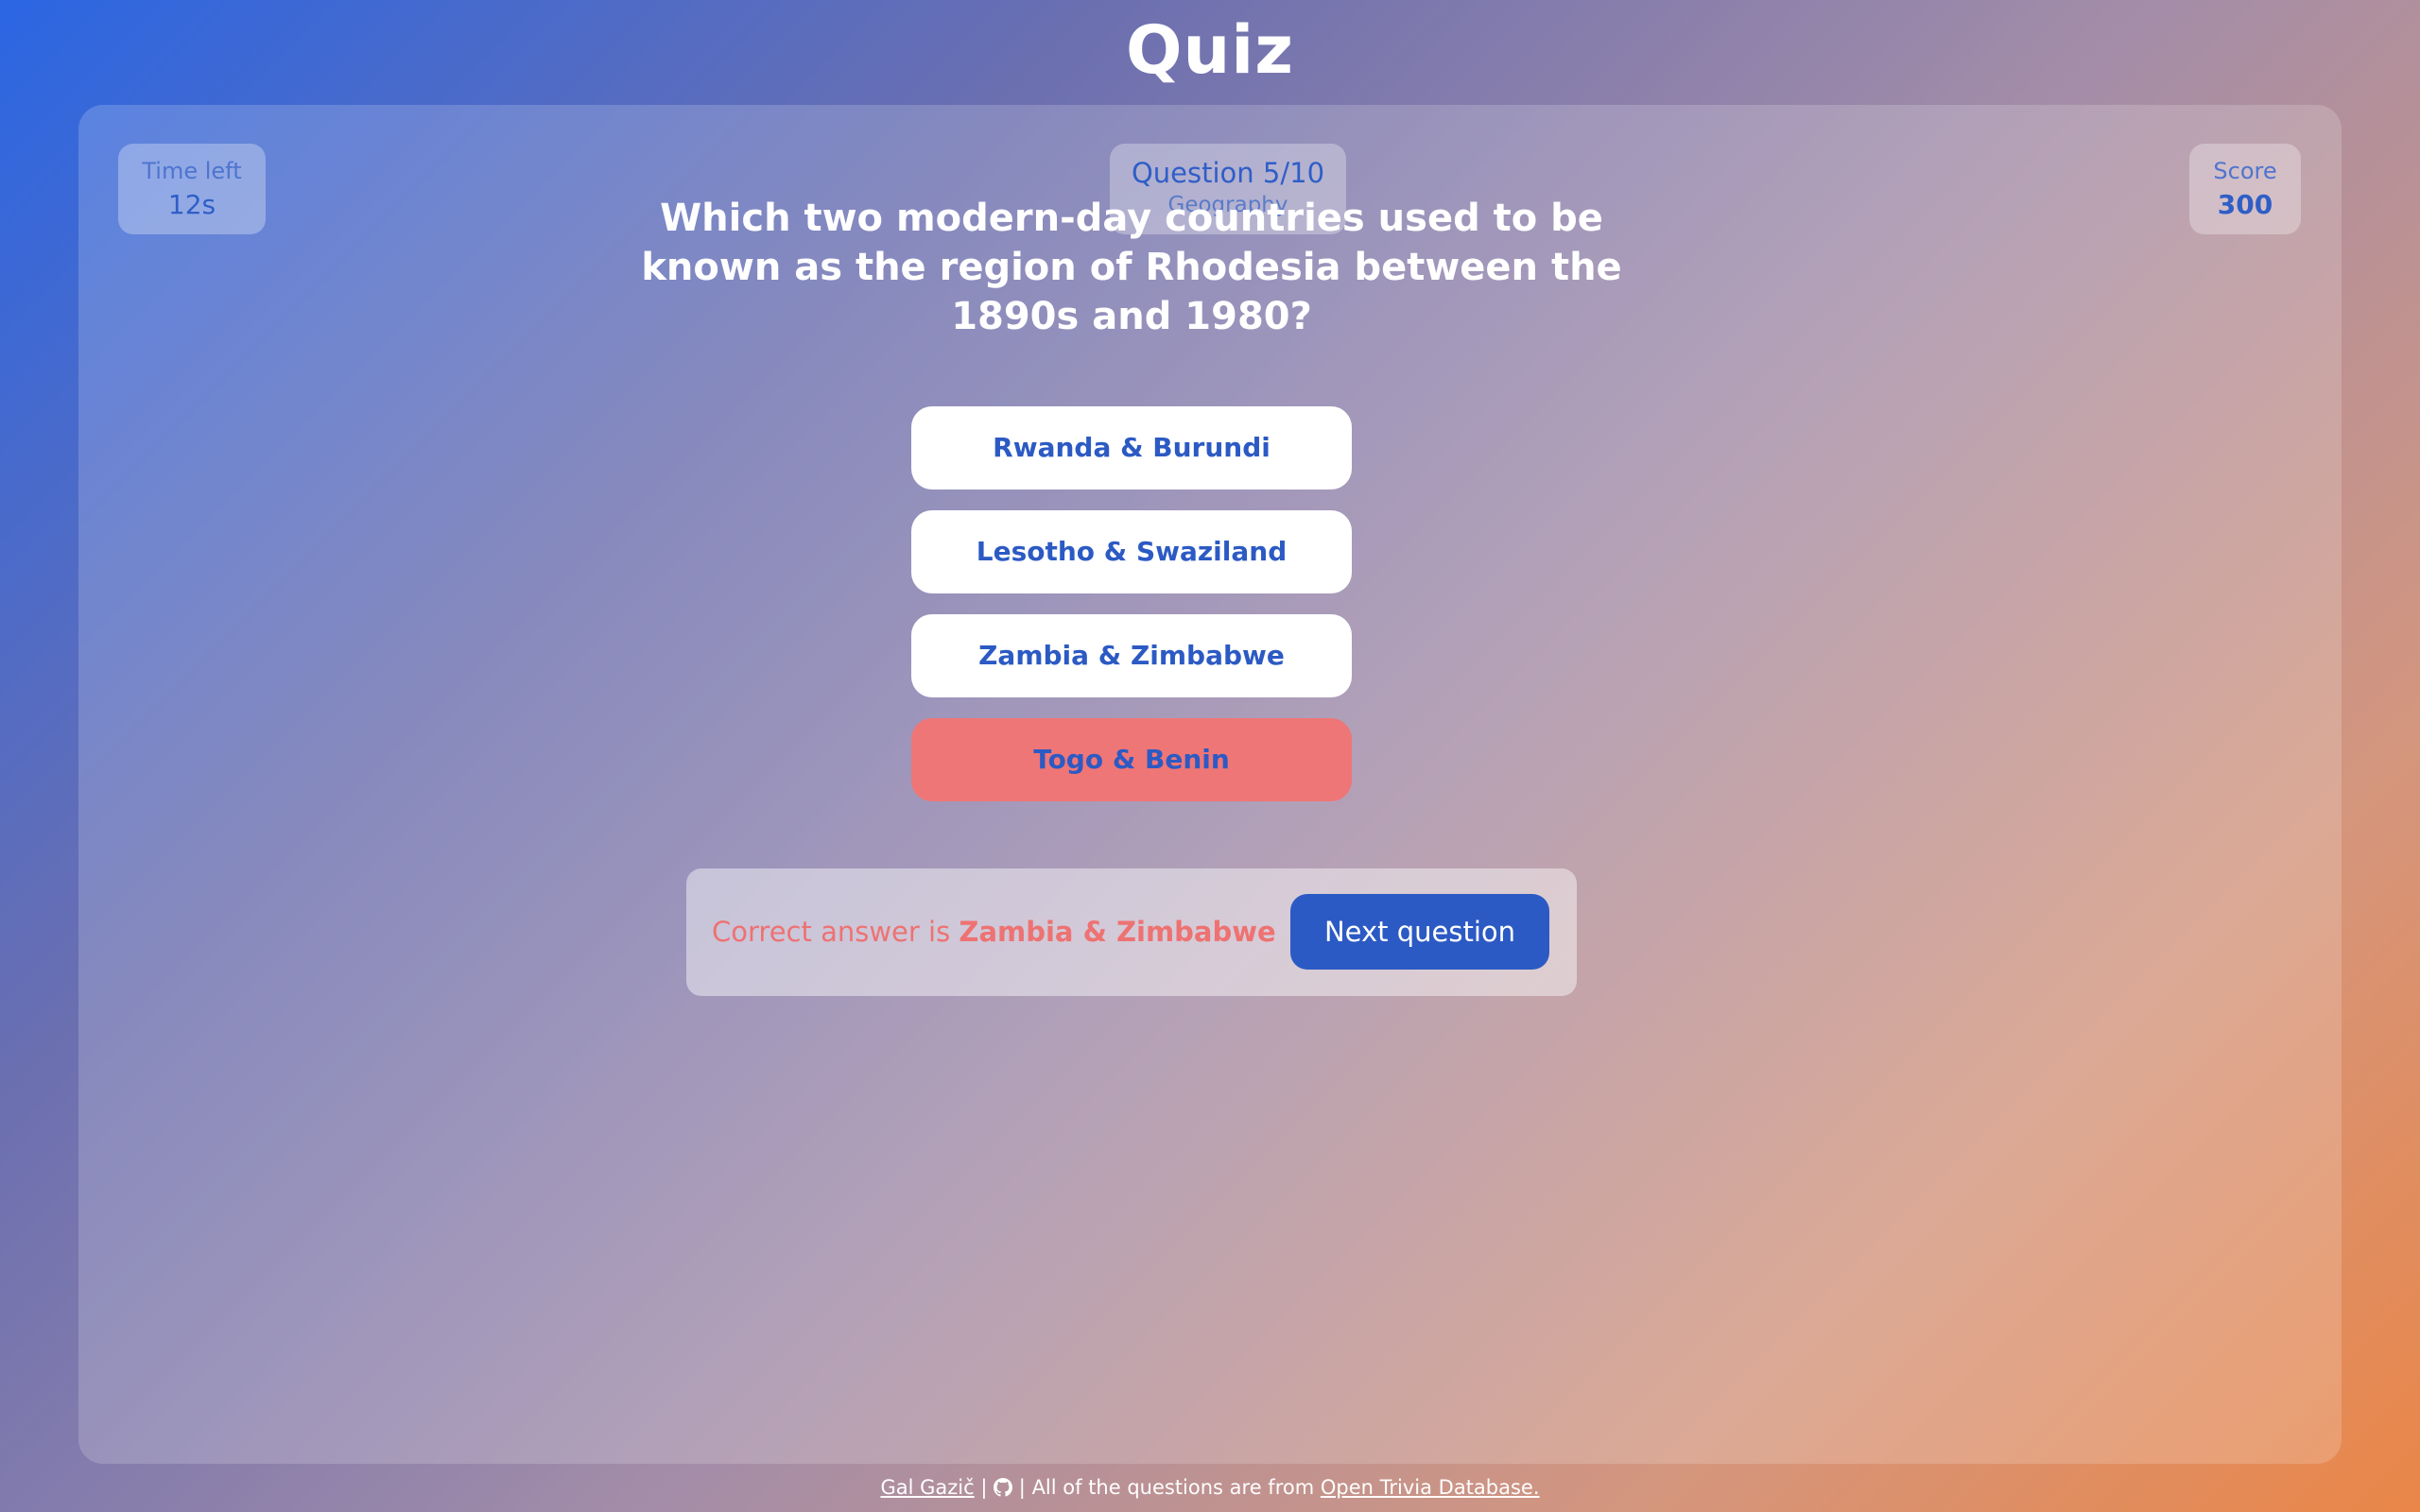 The width and height of the screenshot is (2420, 1512). Describe the element at coordinates (1430, 1487) in the screenshot. I see `source-link: Open Trivia Database.` at that location.